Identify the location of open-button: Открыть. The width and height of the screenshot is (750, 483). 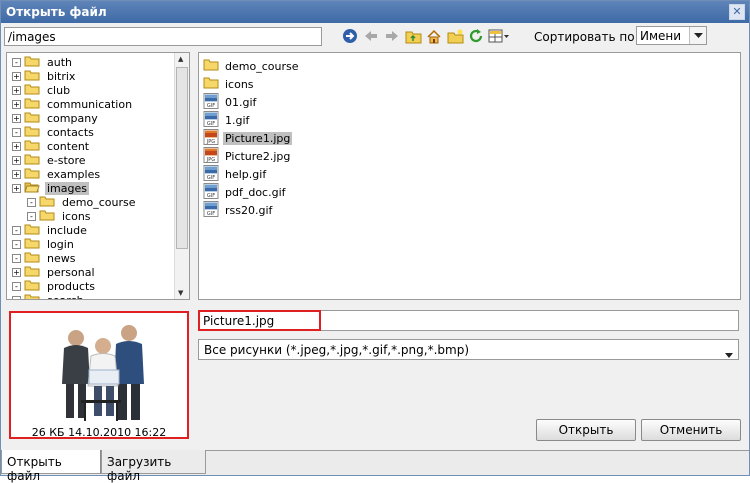
(586, 430).